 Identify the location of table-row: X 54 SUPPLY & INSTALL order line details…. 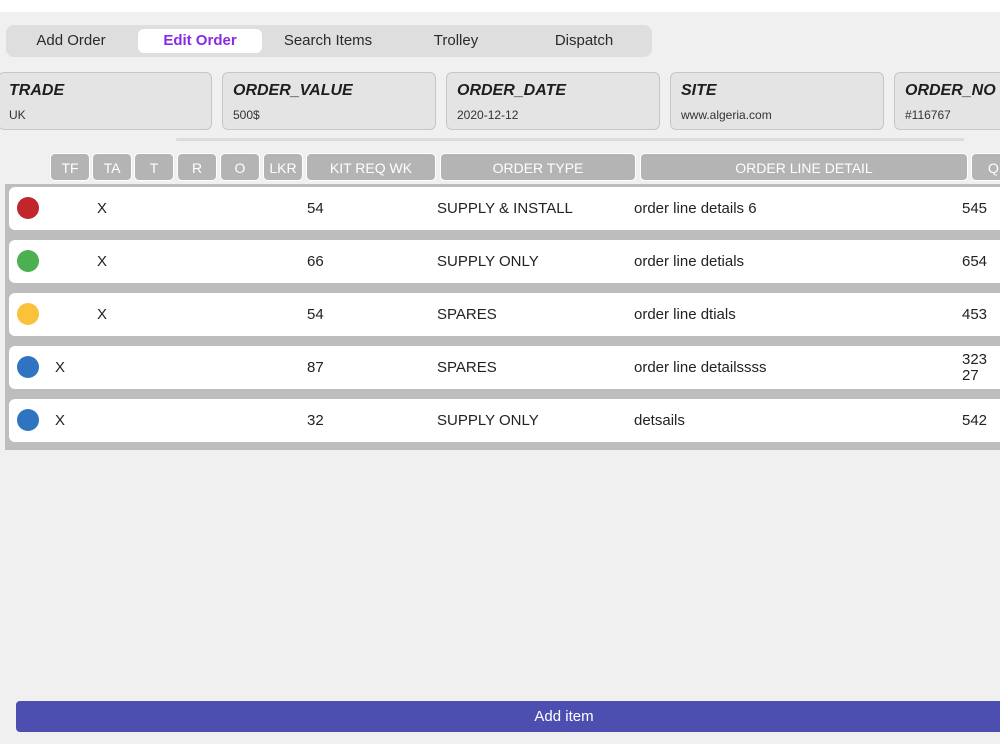
(504, 208).